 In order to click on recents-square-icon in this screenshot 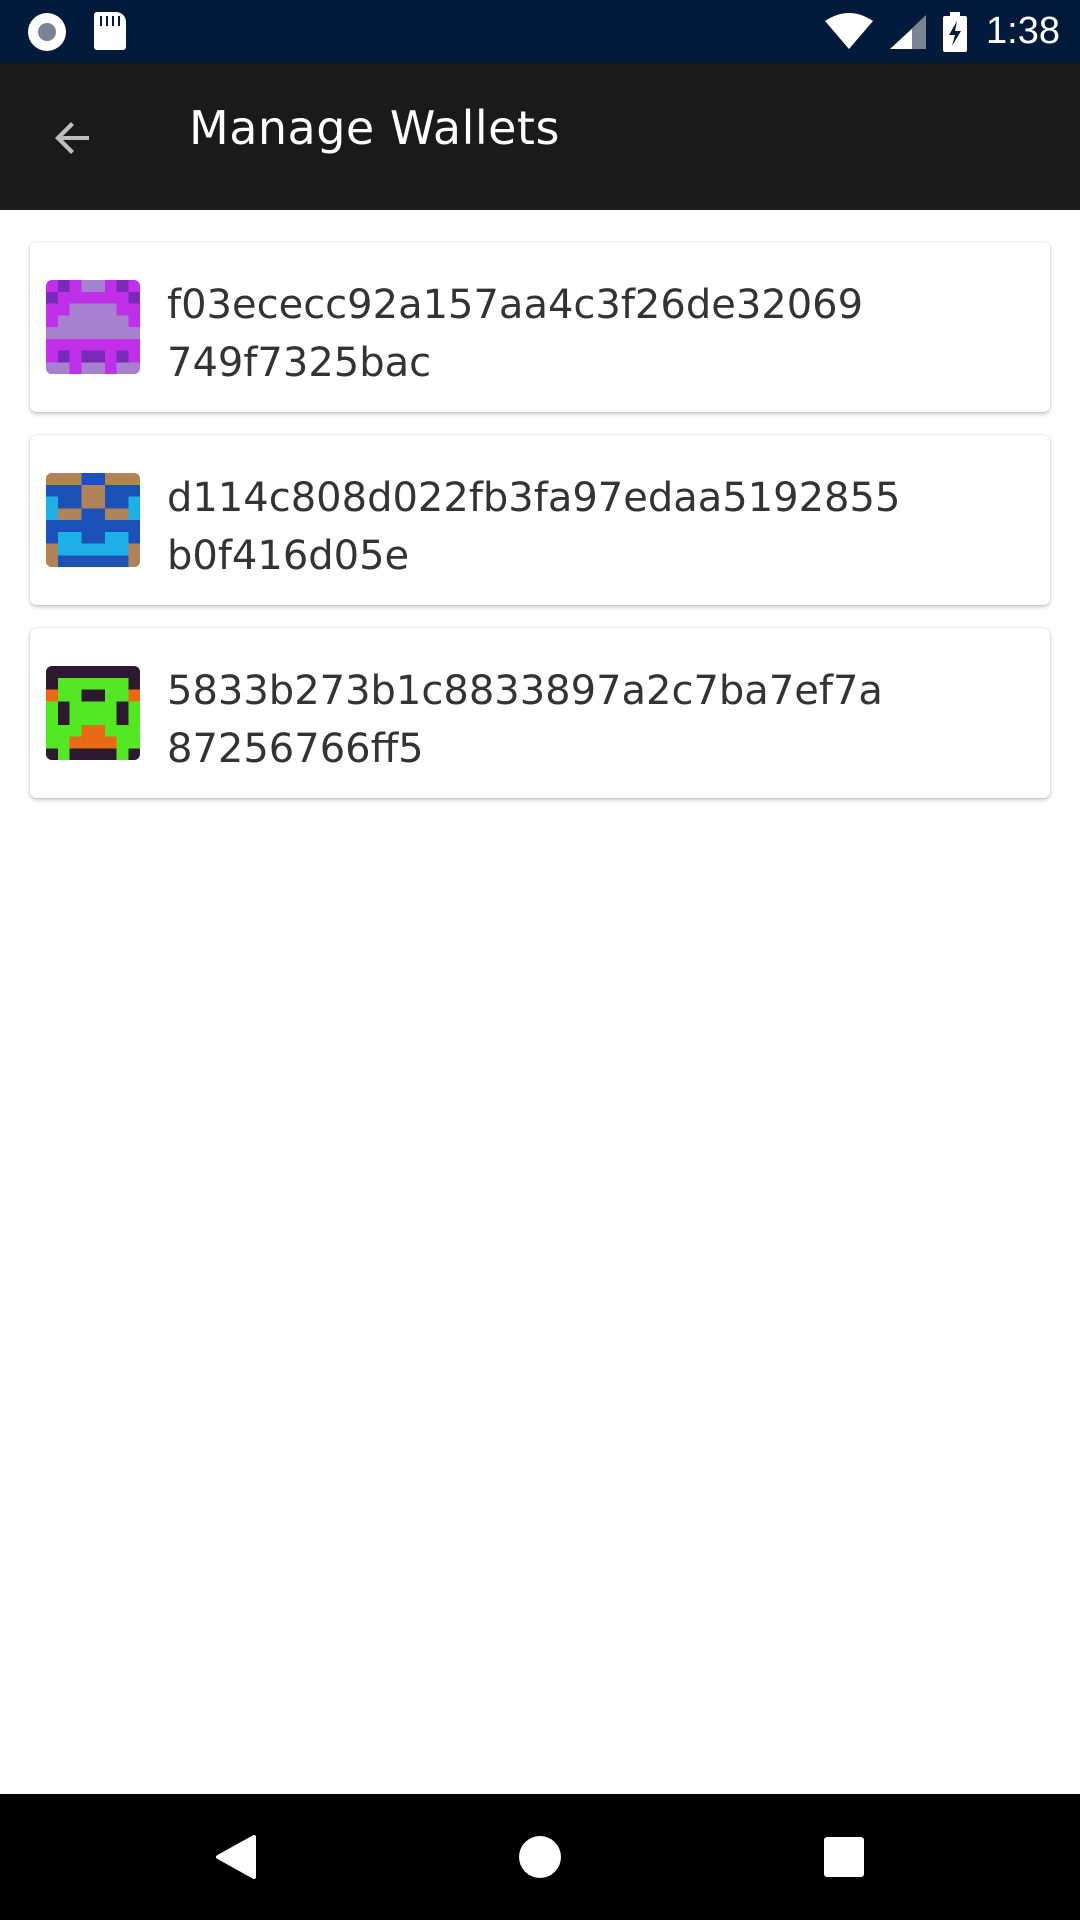, I will do `click(844, 1857)`.